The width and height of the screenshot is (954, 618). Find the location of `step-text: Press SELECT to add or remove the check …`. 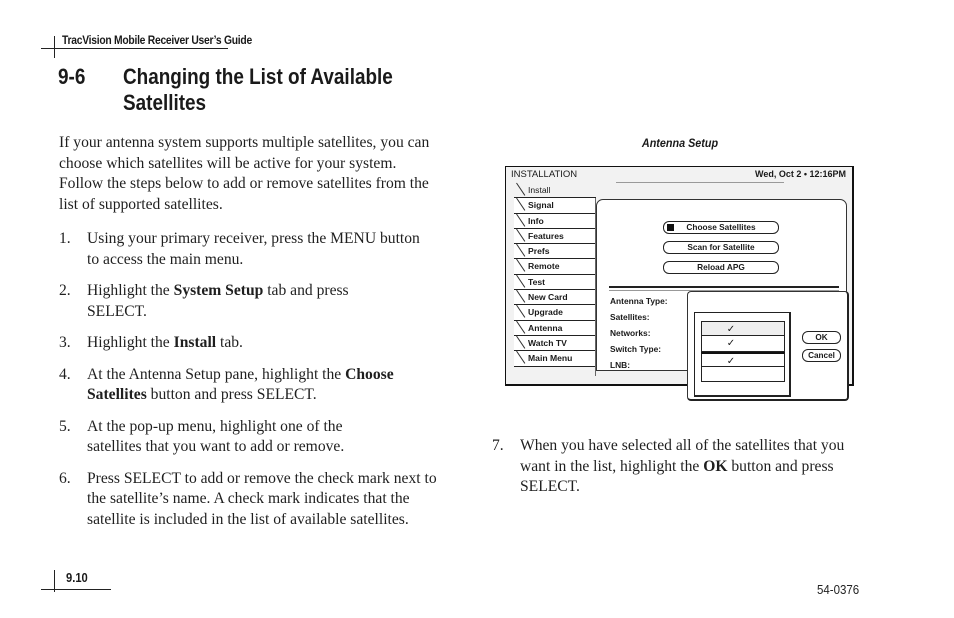

step-text: Press SELECT to add or remove the check … is located at coordinates (262, 500).